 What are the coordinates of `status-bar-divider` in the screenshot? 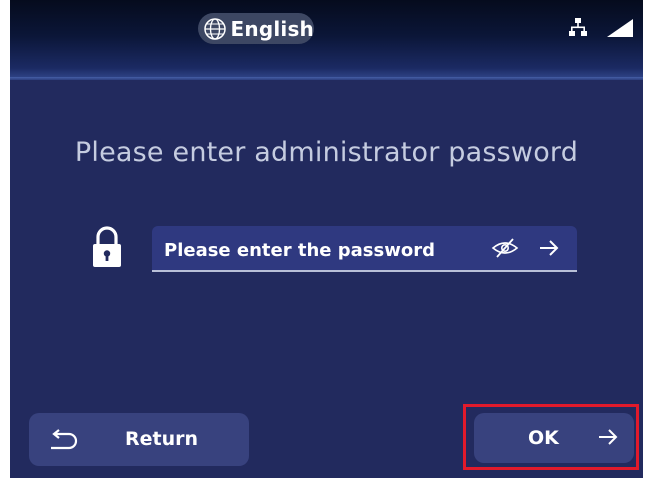 It's located at (326, 78).